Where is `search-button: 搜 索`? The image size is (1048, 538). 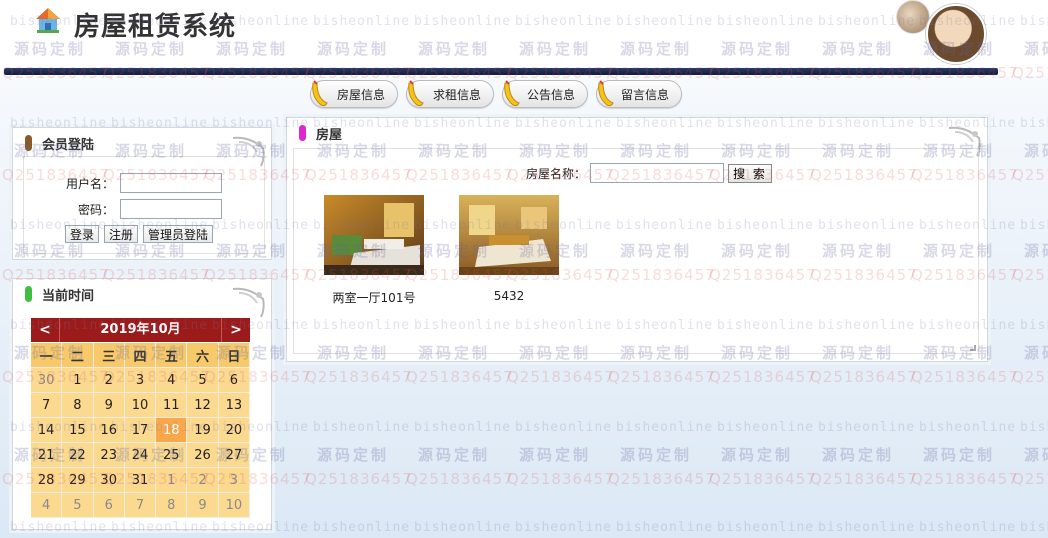 search-button: 搜 索 is located at coordinates (750, 173).